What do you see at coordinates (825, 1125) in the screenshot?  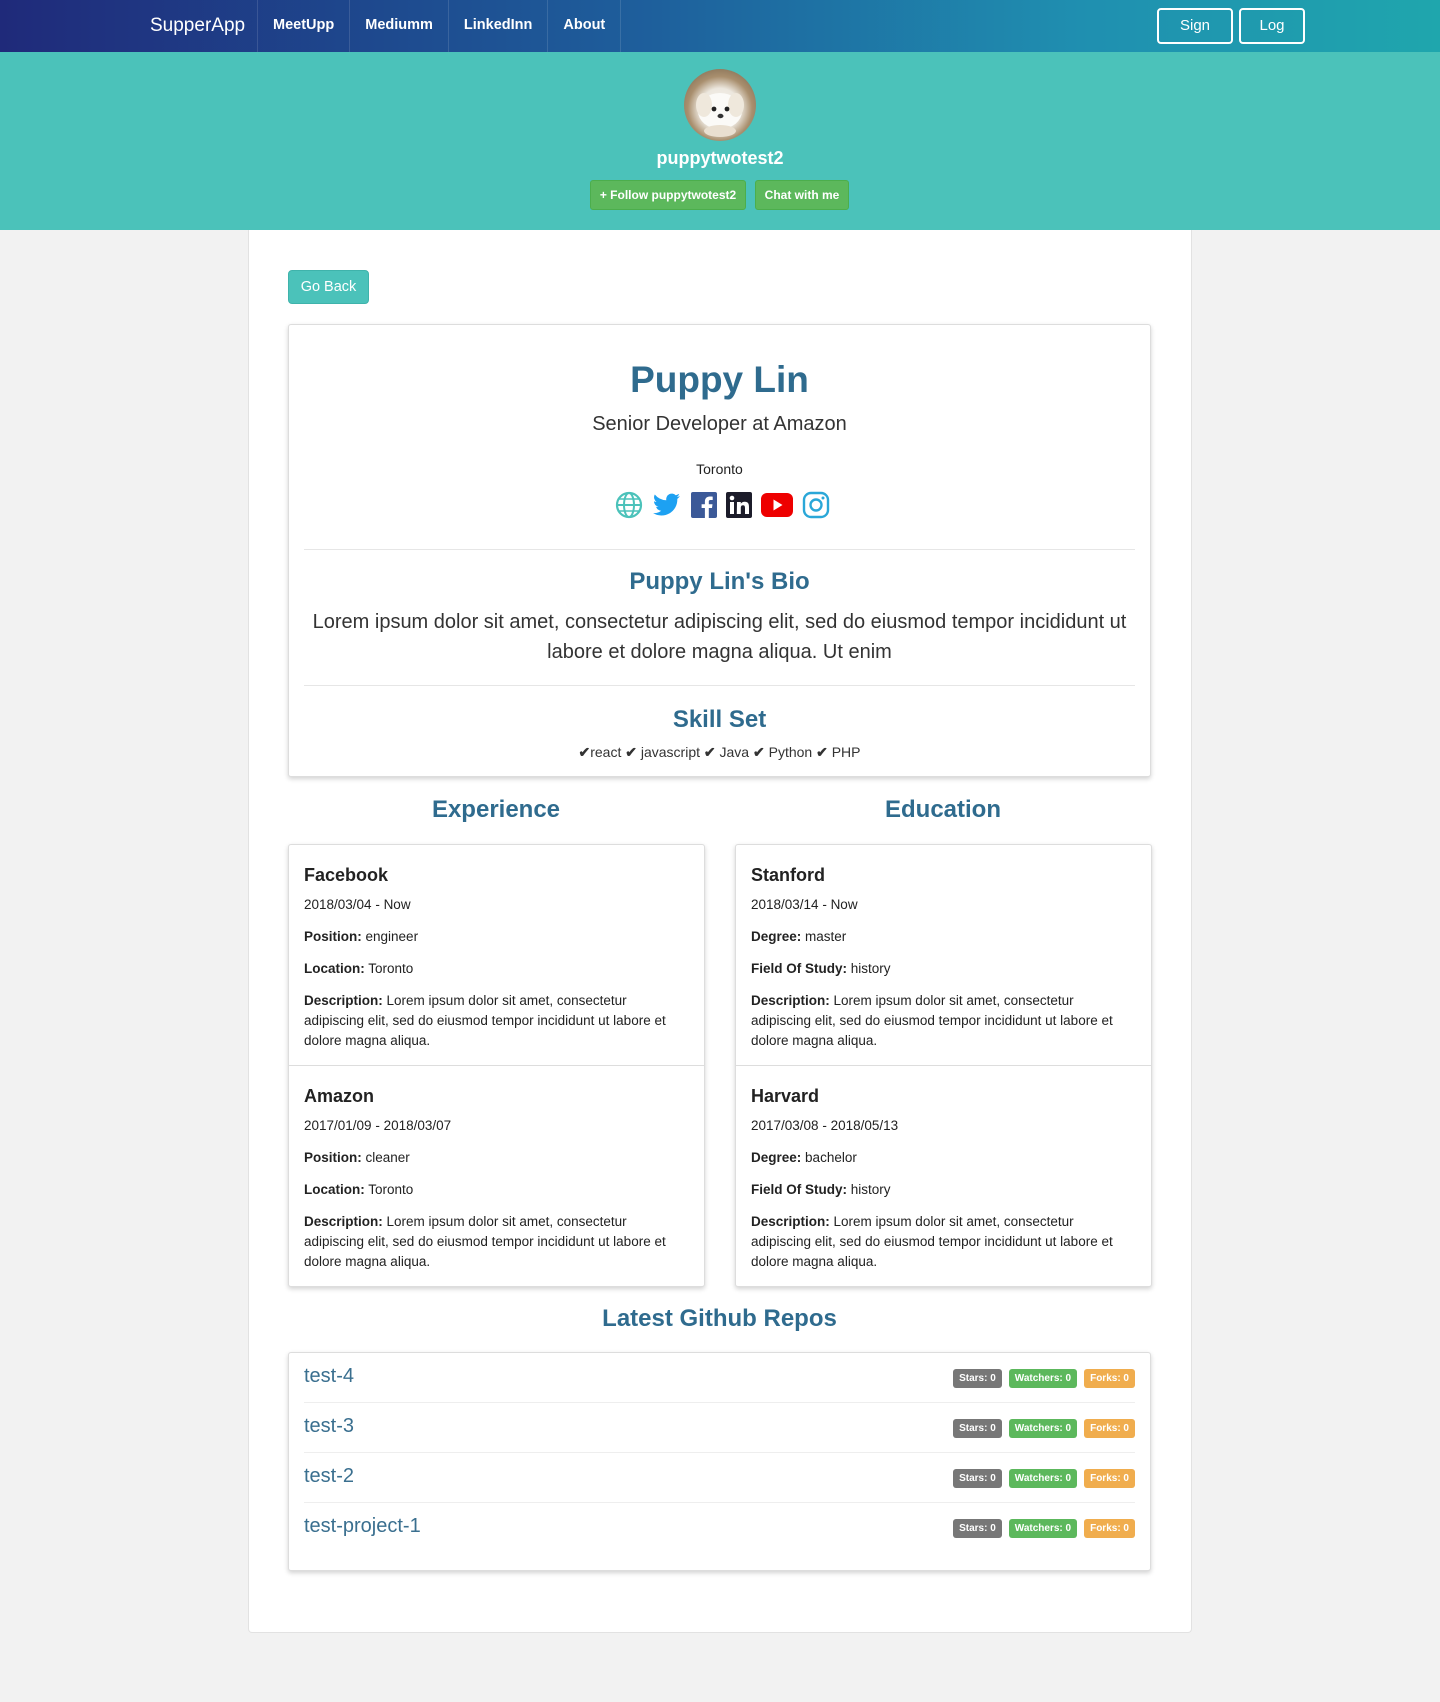 I see `education-dates: 2017/03/08 - 2018/05/13` at bounding box center [825, 1125].